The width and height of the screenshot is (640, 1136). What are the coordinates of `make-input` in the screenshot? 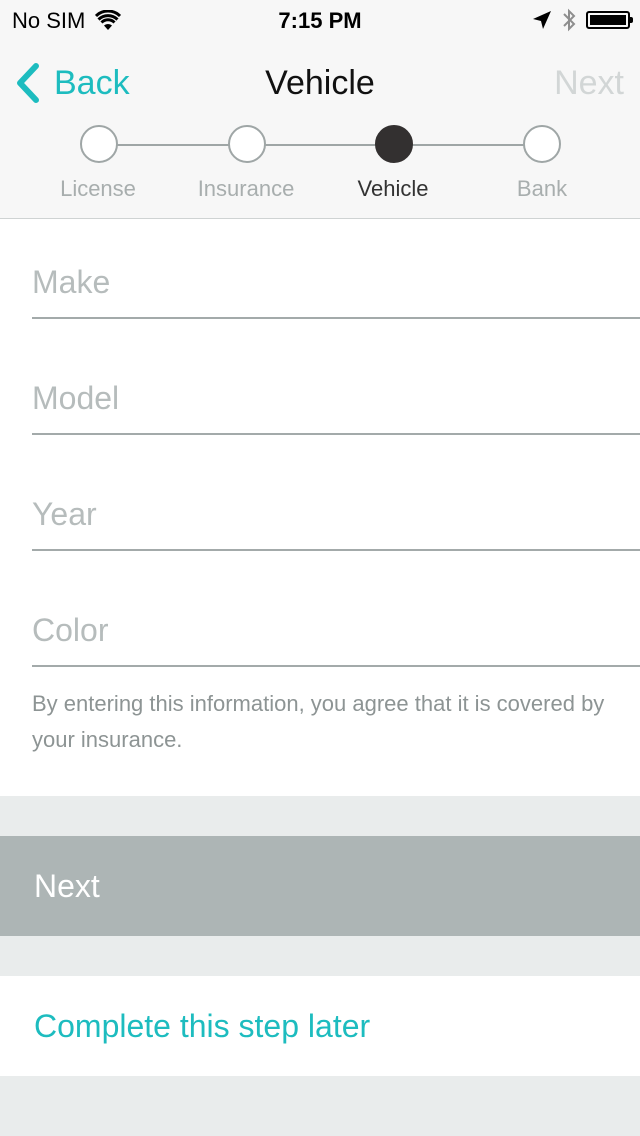 It's located at (336, 285).